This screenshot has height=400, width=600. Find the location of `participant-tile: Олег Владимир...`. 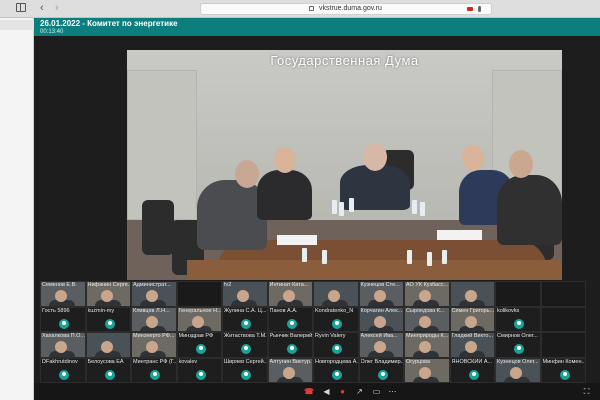

participant-tile: Олег Владимир... is located at coordinates (381, 370).